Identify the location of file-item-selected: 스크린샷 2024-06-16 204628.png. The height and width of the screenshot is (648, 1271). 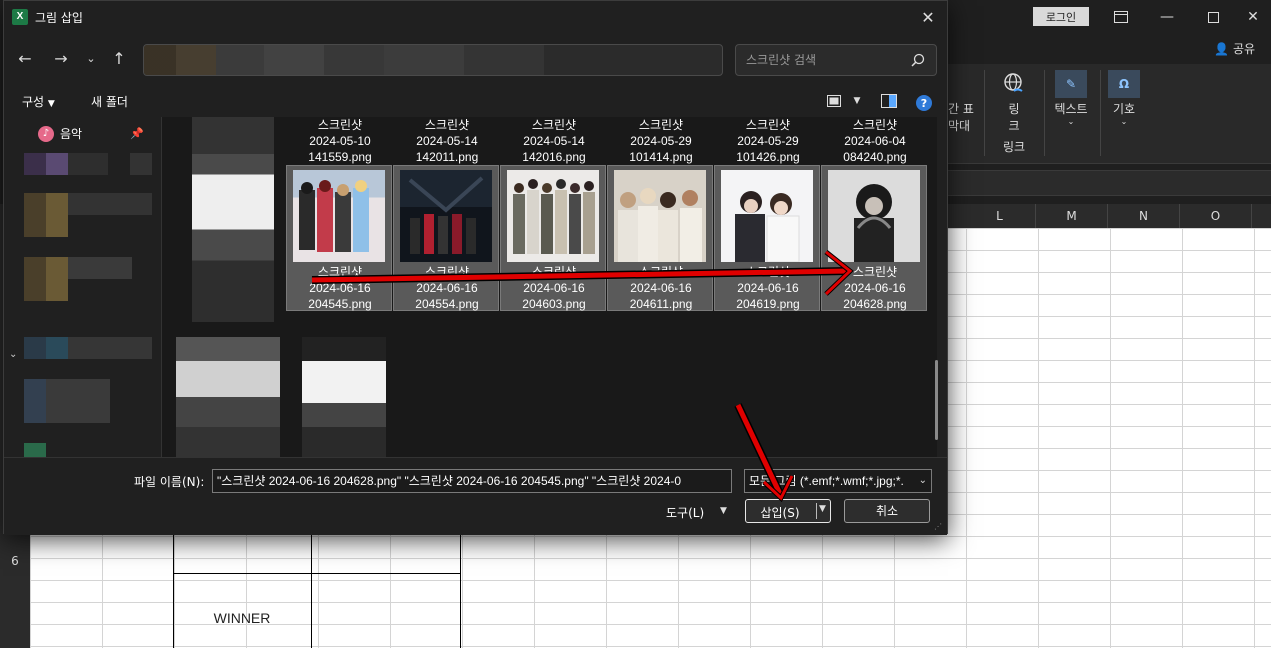
(874, 238).